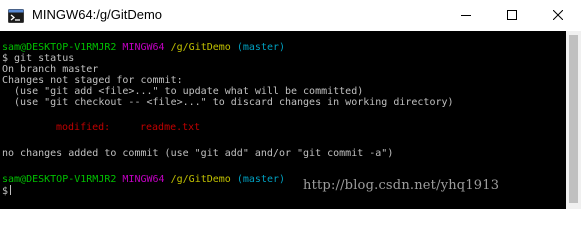 This screenshot has height=240, width=581. Describe the element at coordinates (170, 127) in the screenshot. I see `modified-file: readme.txt` at that location.